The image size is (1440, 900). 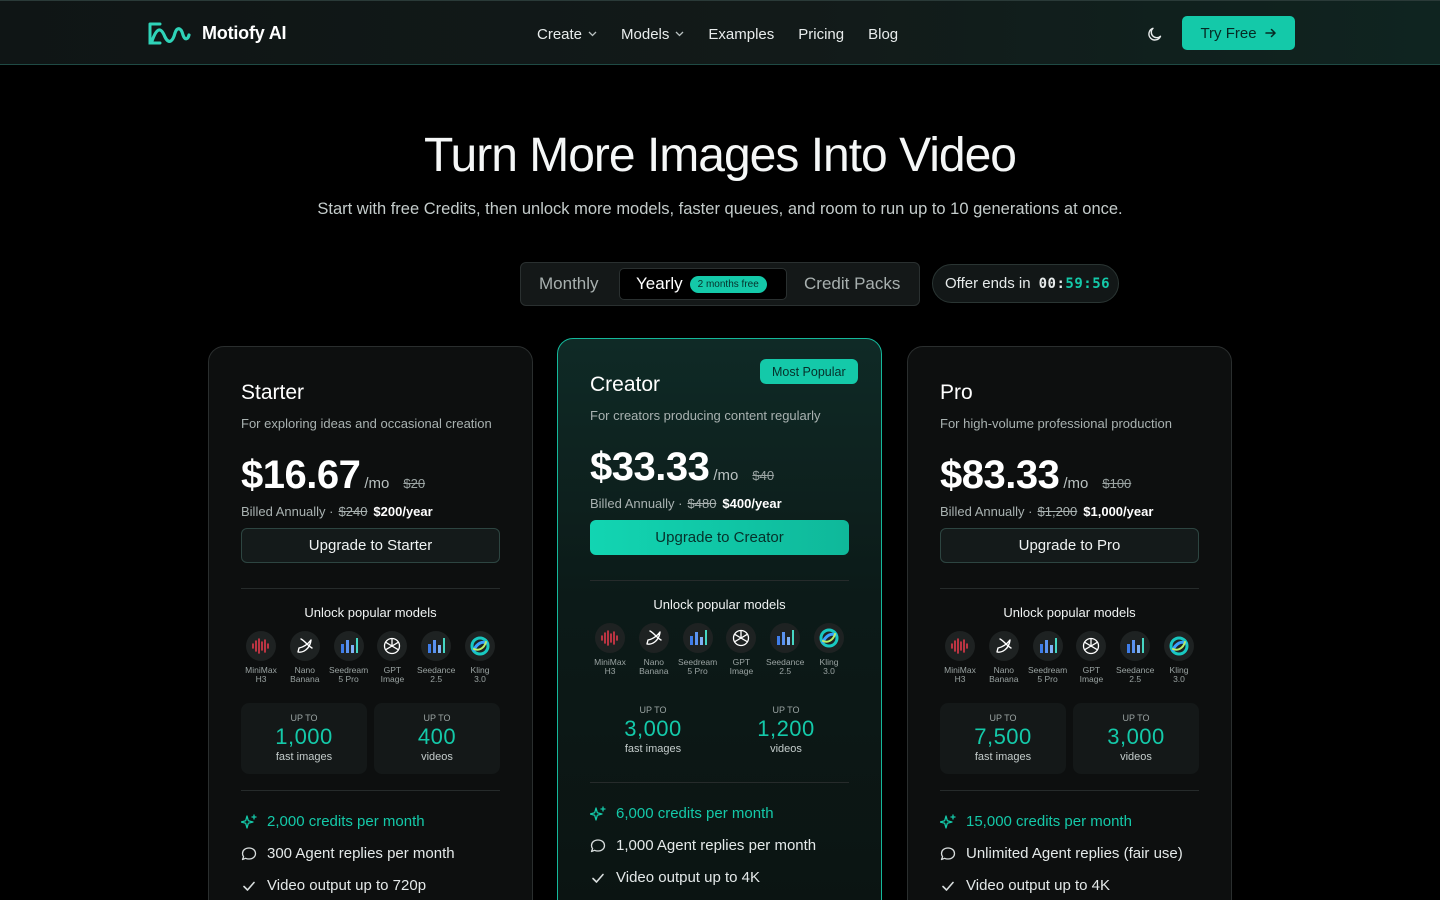 What do you see at coordinates (1003, 736) in the screenshot?
I see `quota-number: 7,500` at bounding box center [1003, 736].